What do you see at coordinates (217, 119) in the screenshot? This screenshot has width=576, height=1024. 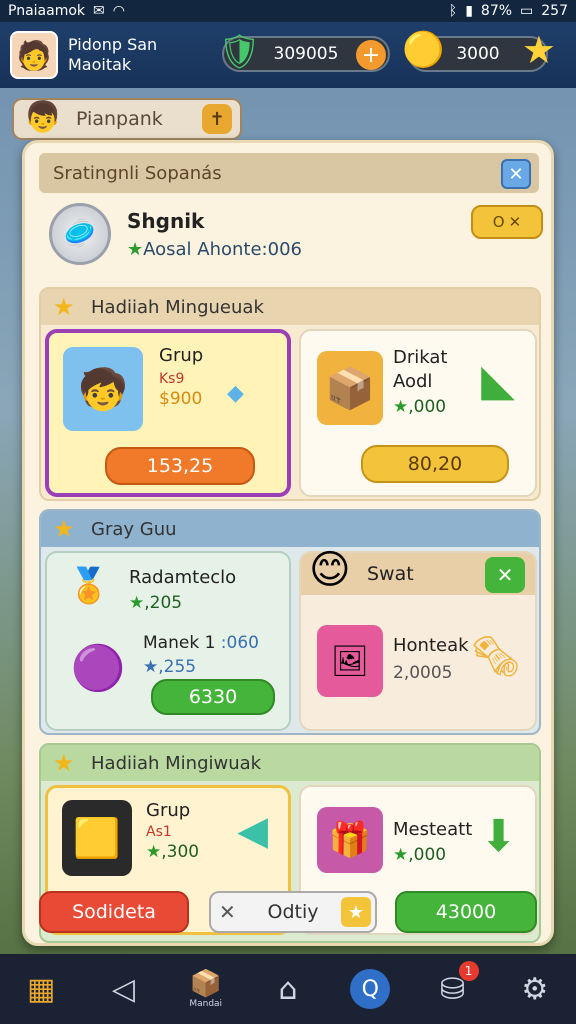 I see `cross-icon: ✝` at bounding box center [217, 119].